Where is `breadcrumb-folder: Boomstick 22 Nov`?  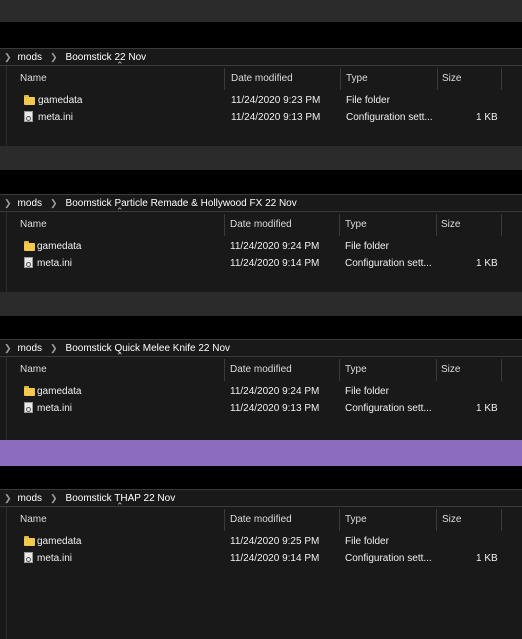
breadcrumb-folder: Boomstick 22 Nov is located at coordinates (106, 57).